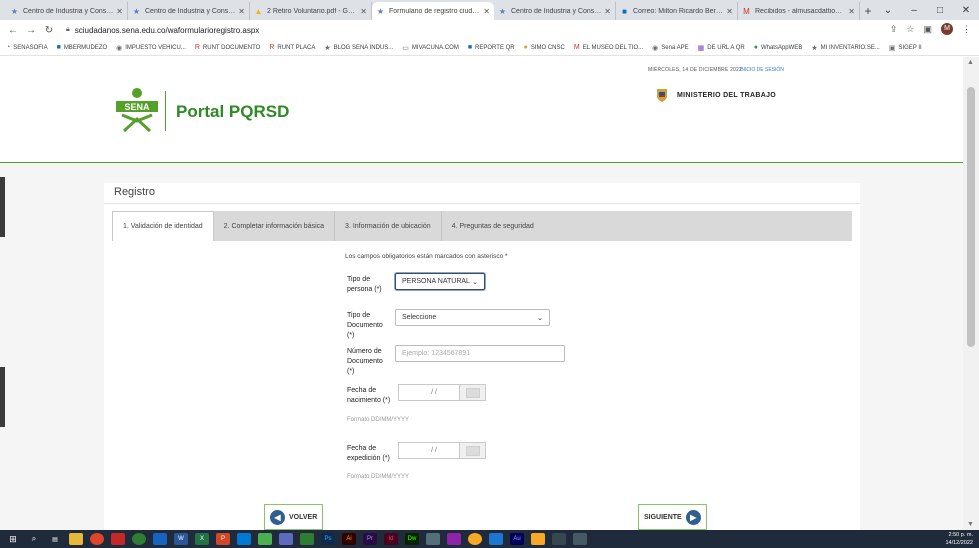 This screenshot has width=979, height=548. Describe the element at coordinates (119, 48) in the screenshot. I see `bookmark-icon: ◉` at that location.